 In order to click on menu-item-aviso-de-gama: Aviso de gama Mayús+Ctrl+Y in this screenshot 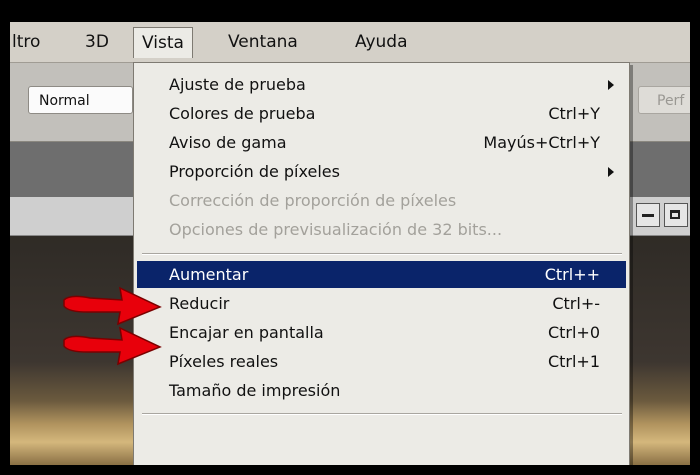, I will do `click(381, 142)`.